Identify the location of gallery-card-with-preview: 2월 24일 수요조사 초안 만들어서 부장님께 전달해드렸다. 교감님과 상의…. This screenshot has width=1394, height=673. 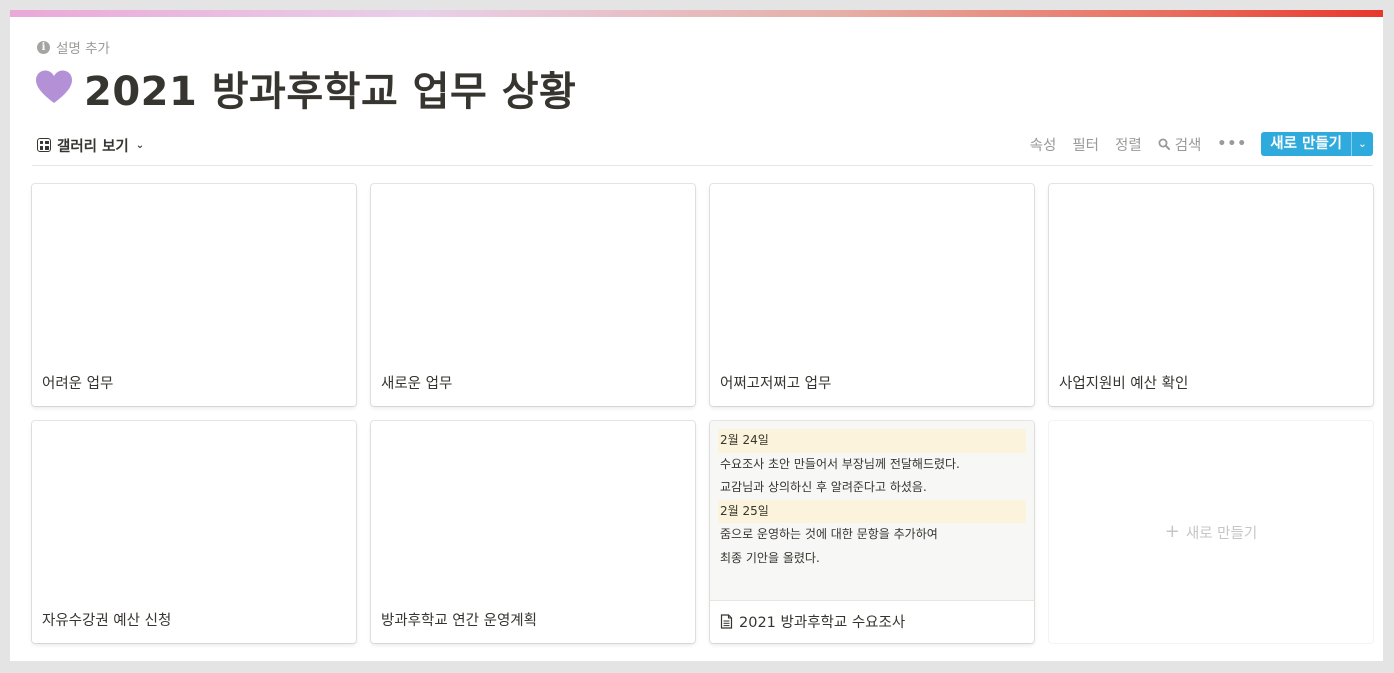
(872, 532).